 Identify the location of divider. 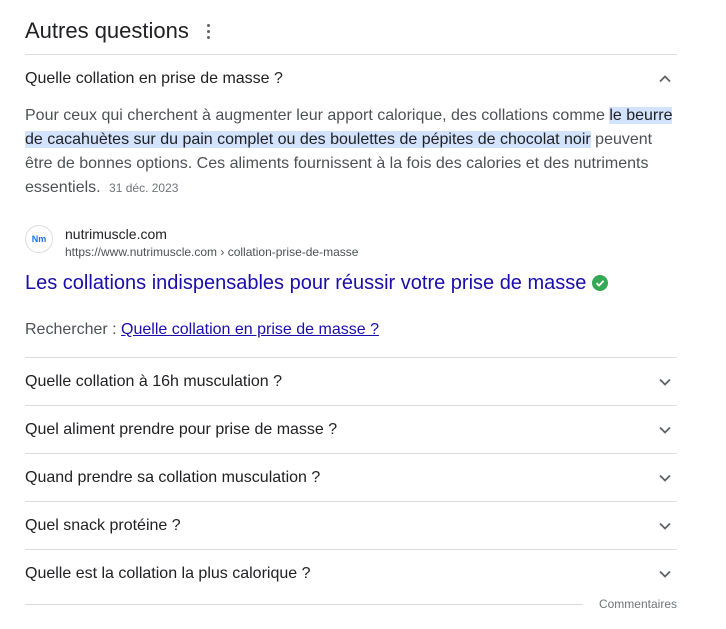
(304, 604).